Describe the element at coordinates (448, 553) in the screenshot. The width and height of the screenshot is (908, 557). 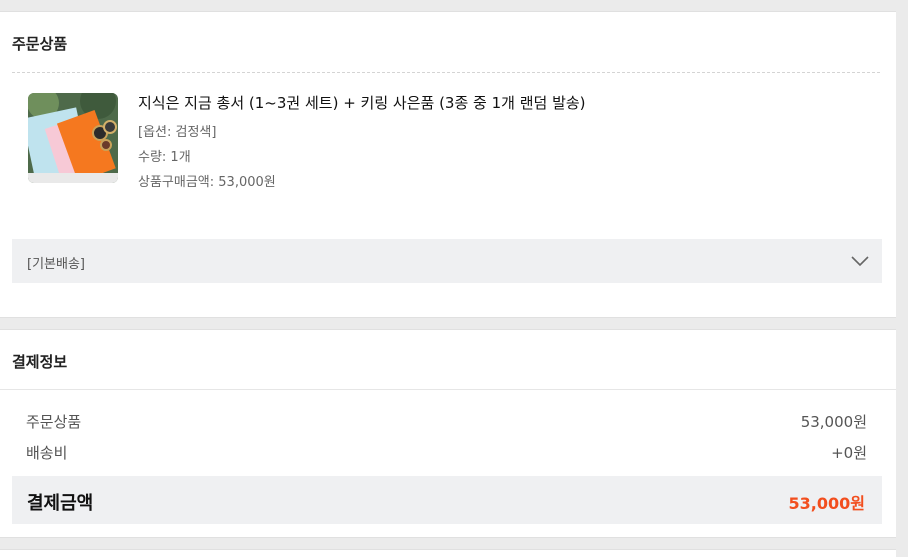
I see `next-panel` at that location.